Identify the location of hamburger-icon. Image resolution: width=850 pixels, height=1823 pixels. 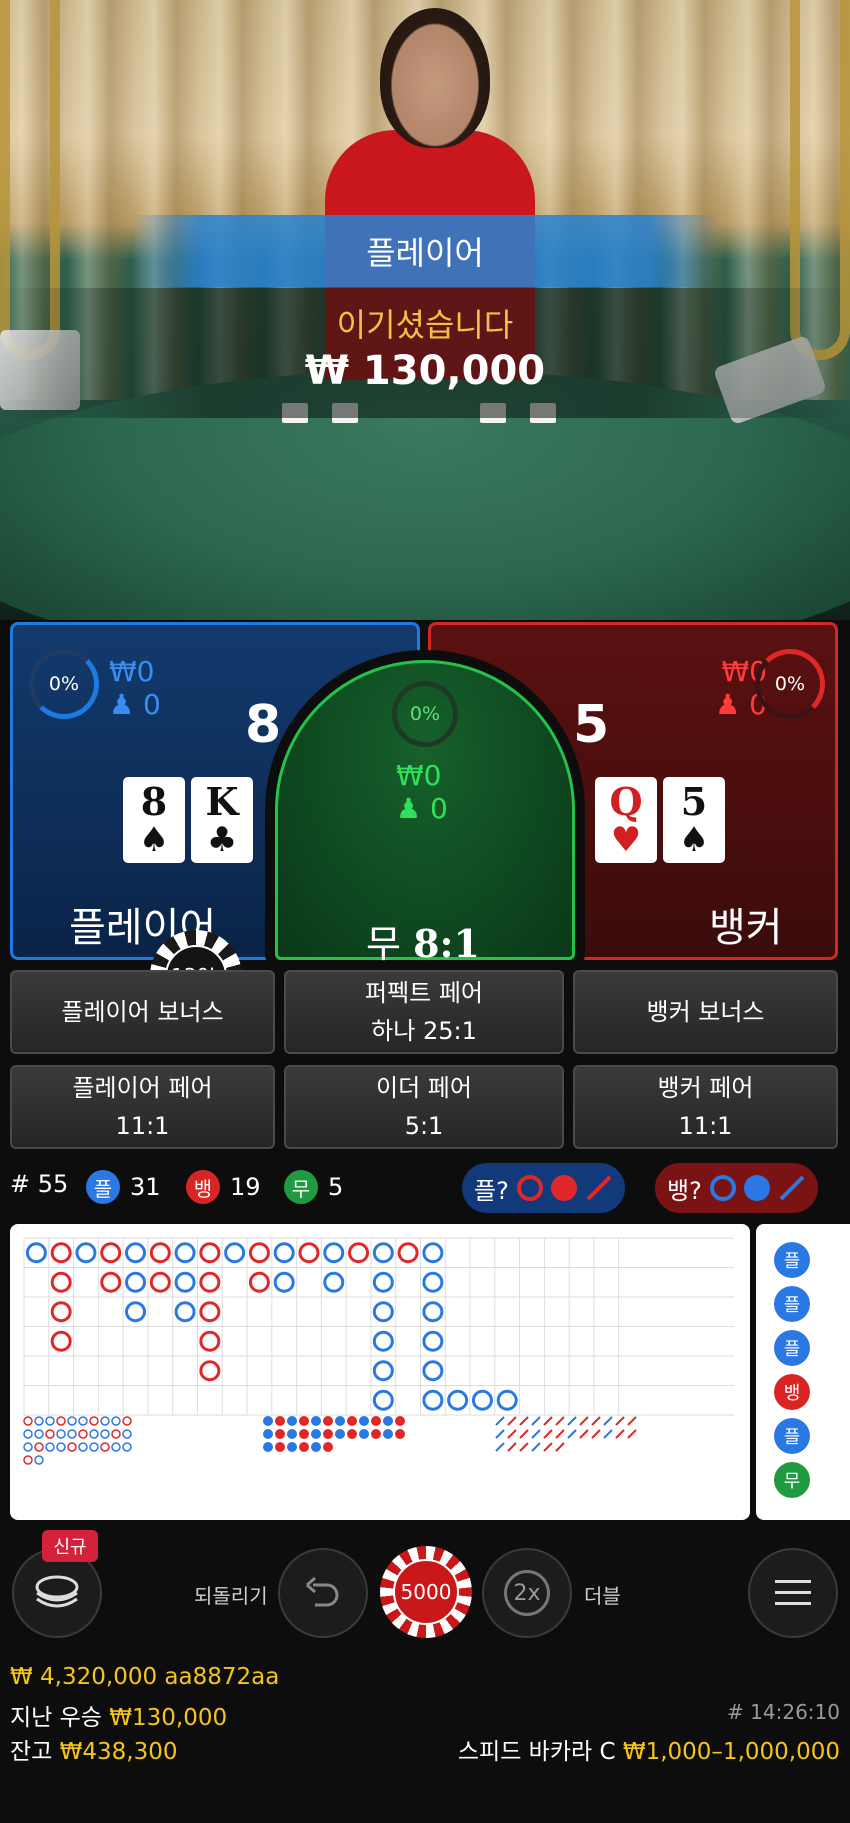
(793, 1592).